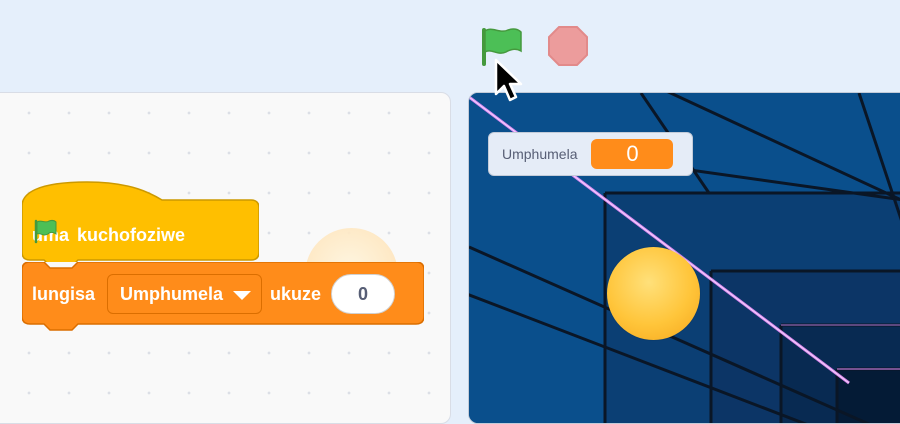 The image size is (900, 424). Describe the element at coordinates (64, 293) in the screenshot. I see `set-verb-label: lungisa` at that location.